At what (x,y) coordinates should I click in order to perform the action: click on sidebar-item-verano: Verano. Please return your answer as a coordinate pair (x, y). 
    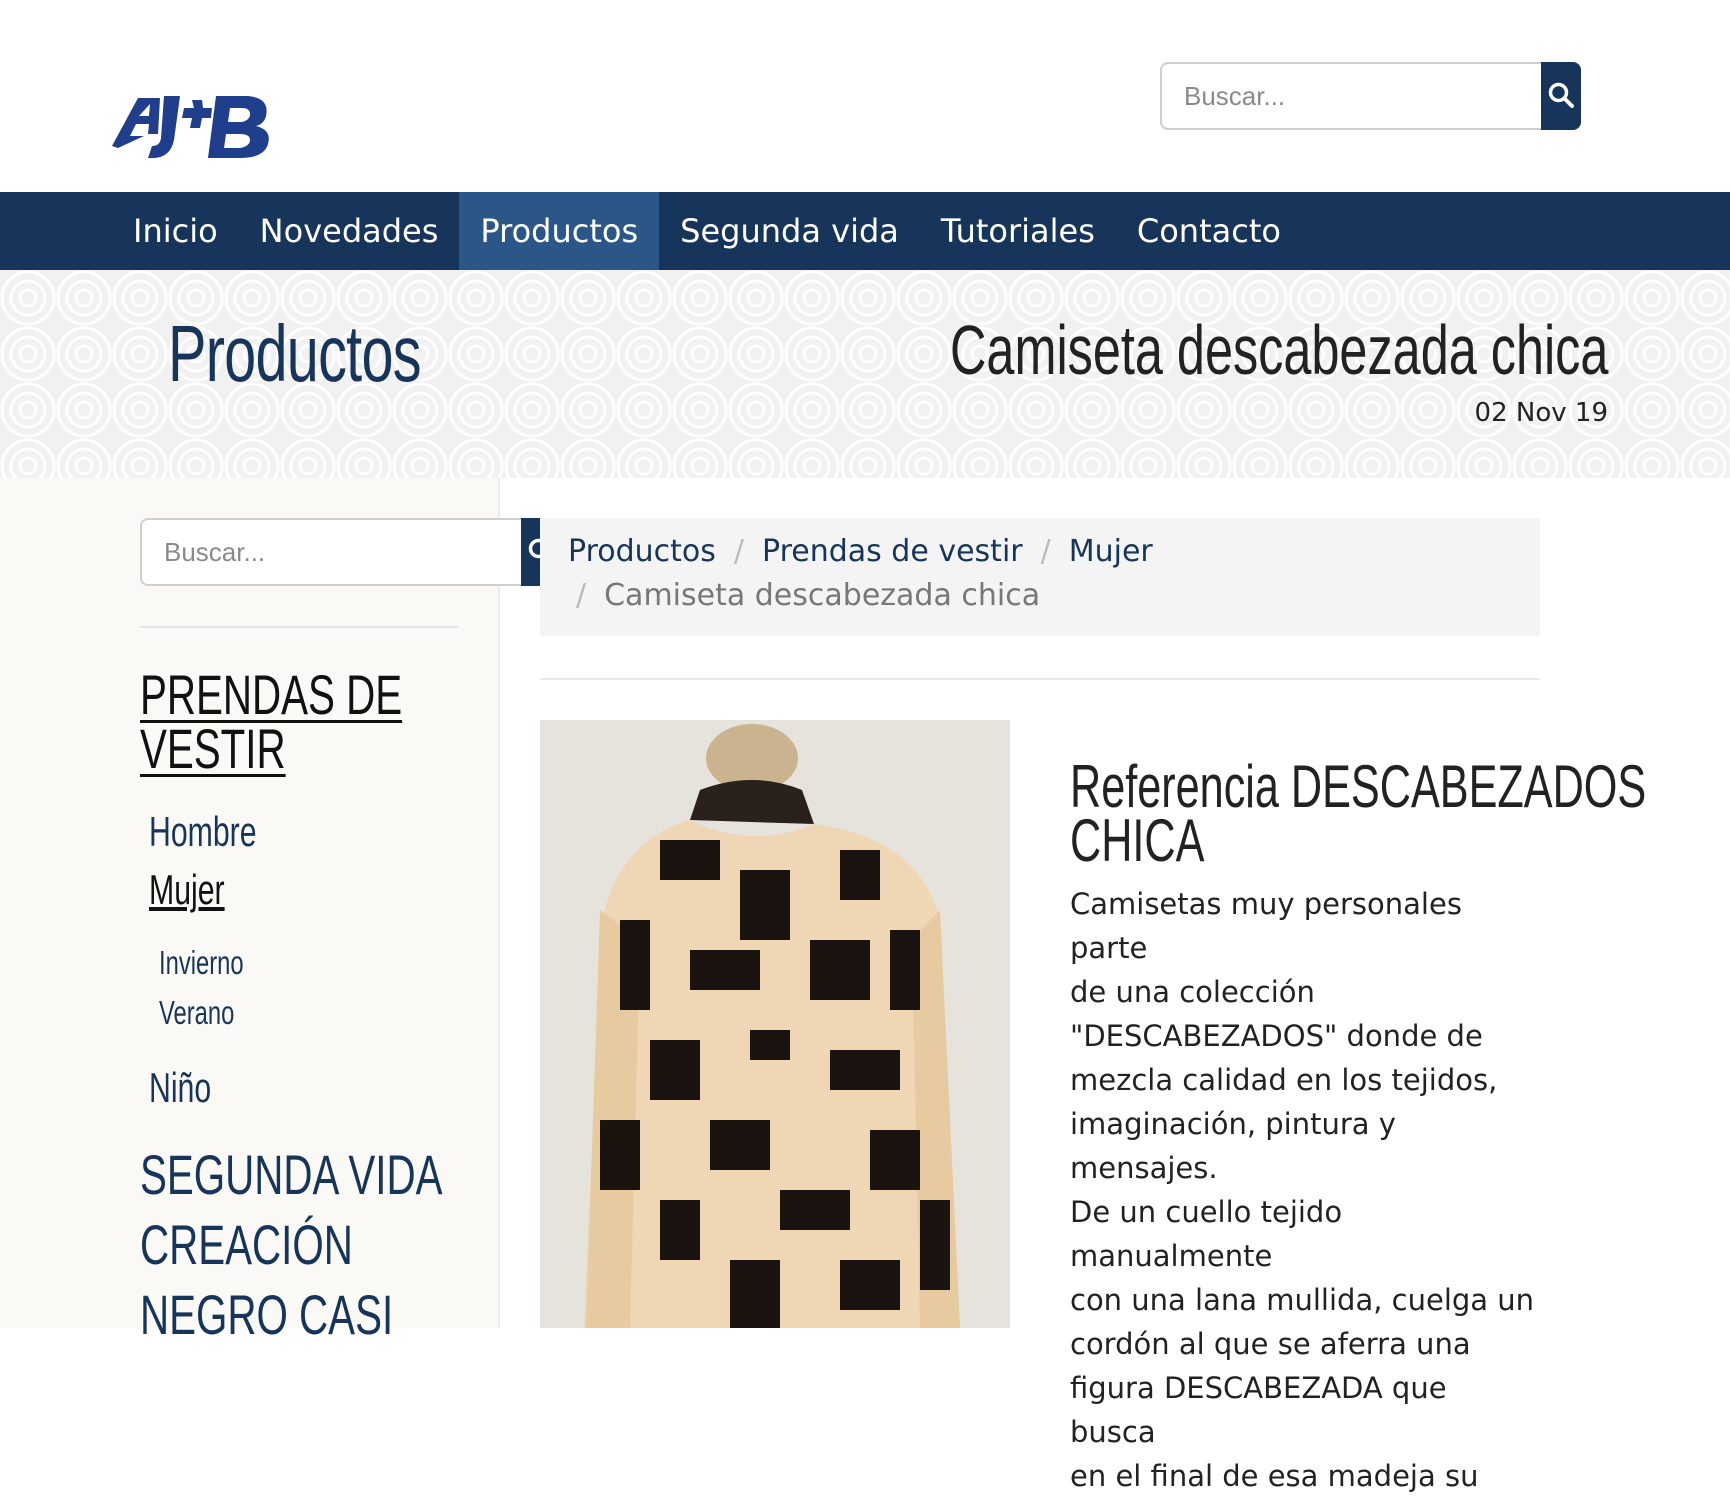
    Looking at the image, I should click on (196, 1013).